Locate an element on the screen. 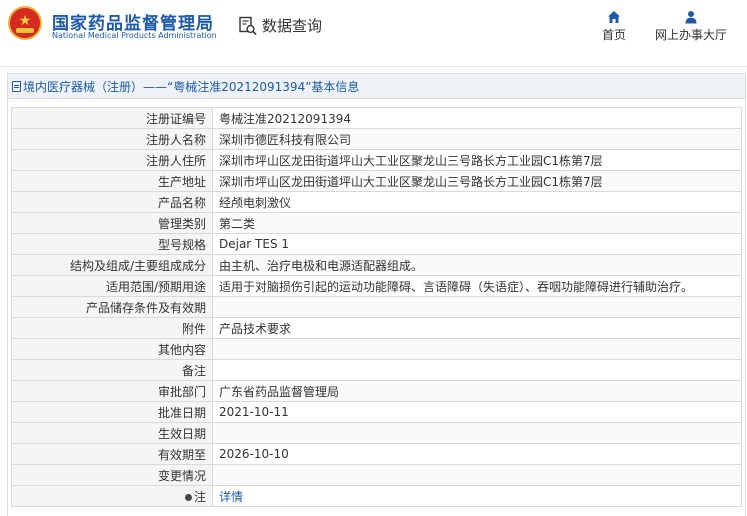 This screenshot has height=516, width=747. field-value: 2026-10-10 is located at coordinates (477, 454).